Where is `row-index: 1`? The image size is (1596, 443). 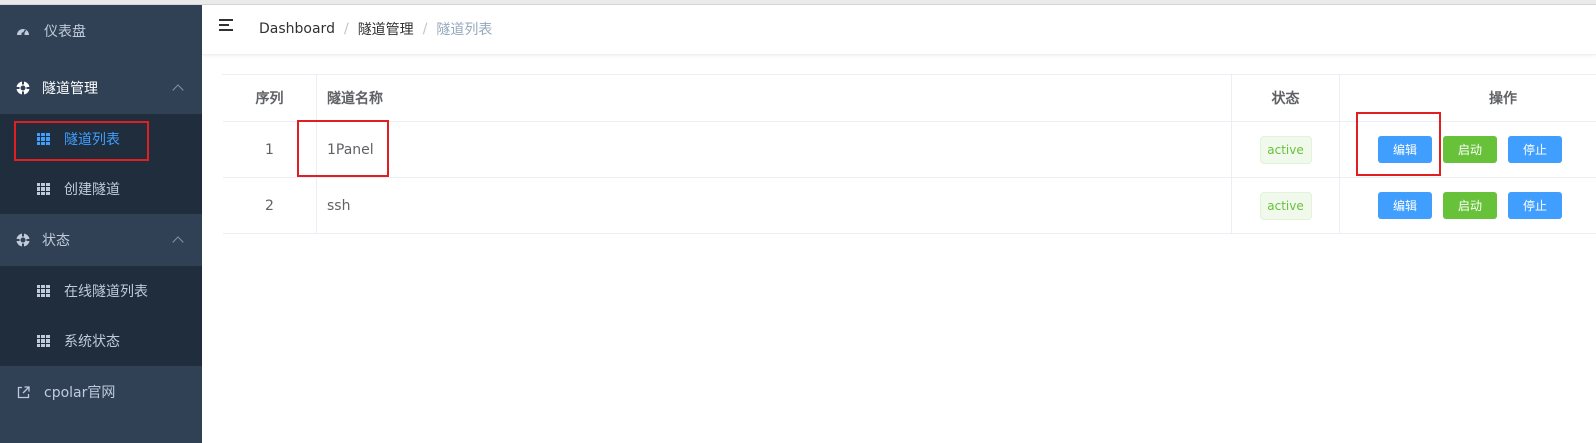 row-index: 1 is located at coordinates (270, 149).